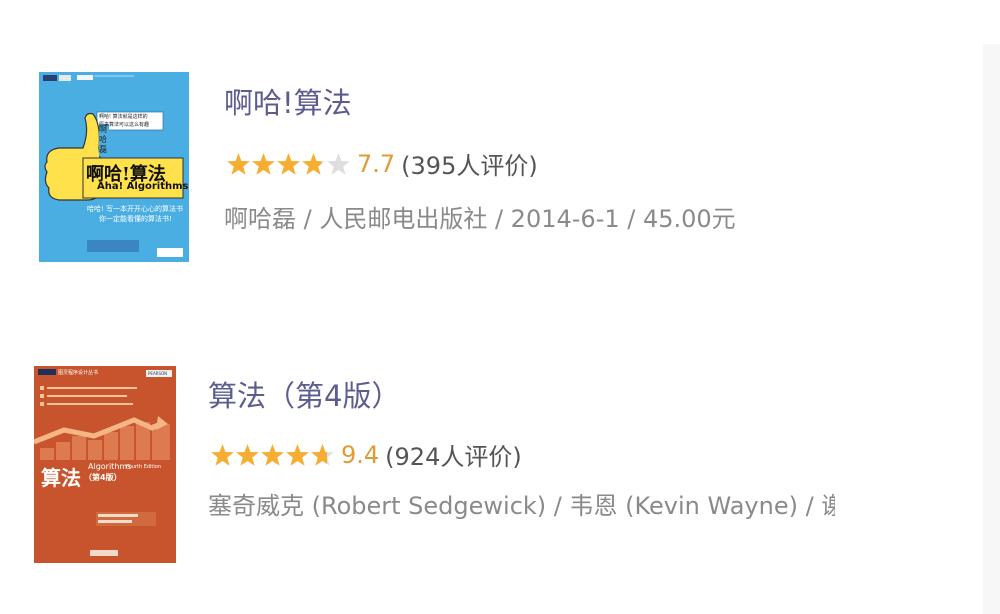  I want to click on stars-svg, so click(272, 454).